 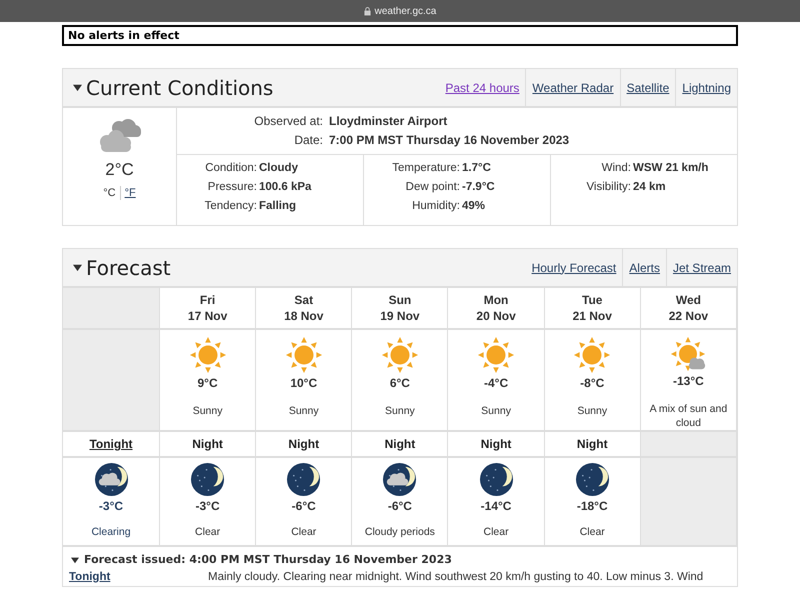 I want to click on field-label: Date:, so click(x=308, y=140).